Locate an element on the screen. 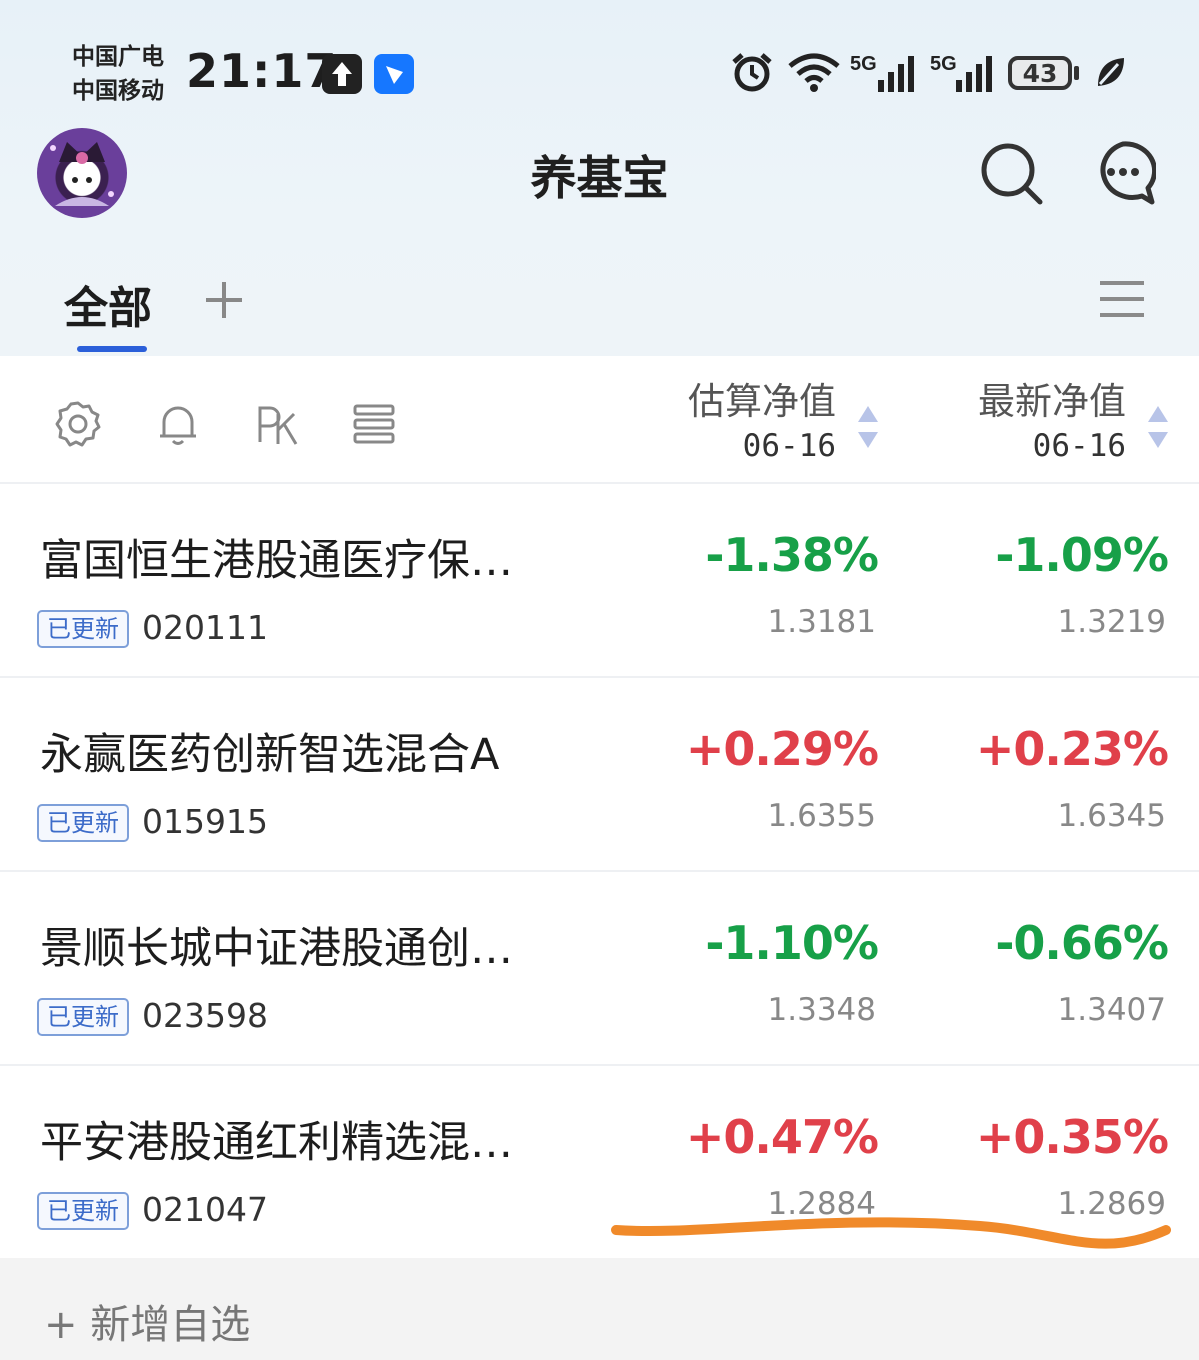 The image size is (1199, 1360). fund-code: 020111 is located at coordinates (205, 627).